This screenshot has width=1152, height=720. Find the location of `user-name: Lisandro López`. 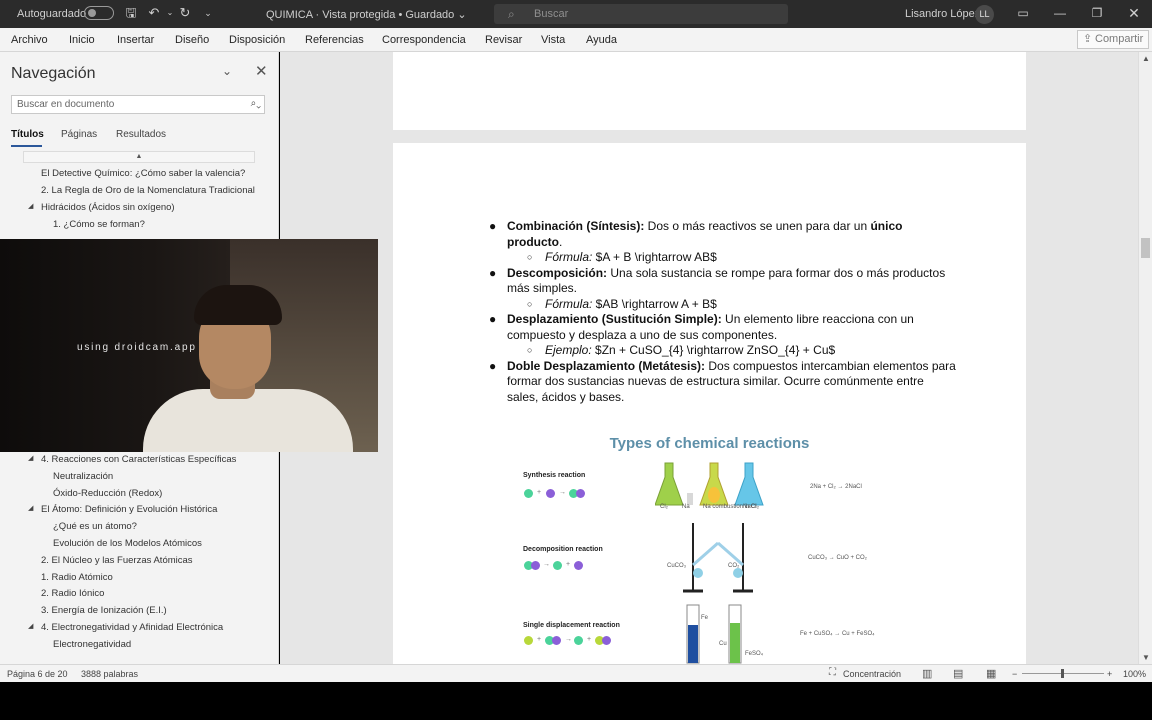

user-name: Lisandro López is located at coordinates (942, 14).